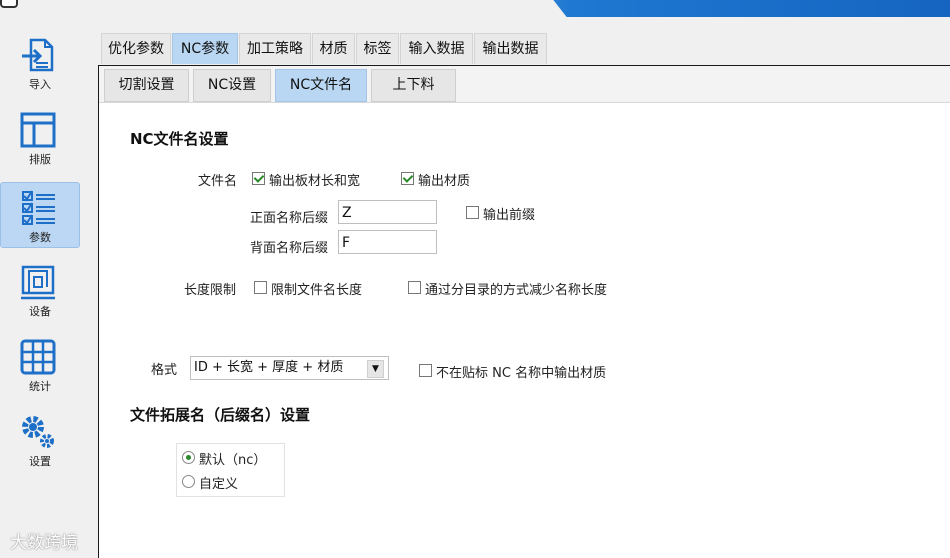 This screenshot has height=558, width=950. Describe the element at coordinates (233, 460) in the screenshot. I see `radio-default-extension-label: 默认（nc）` at that location.